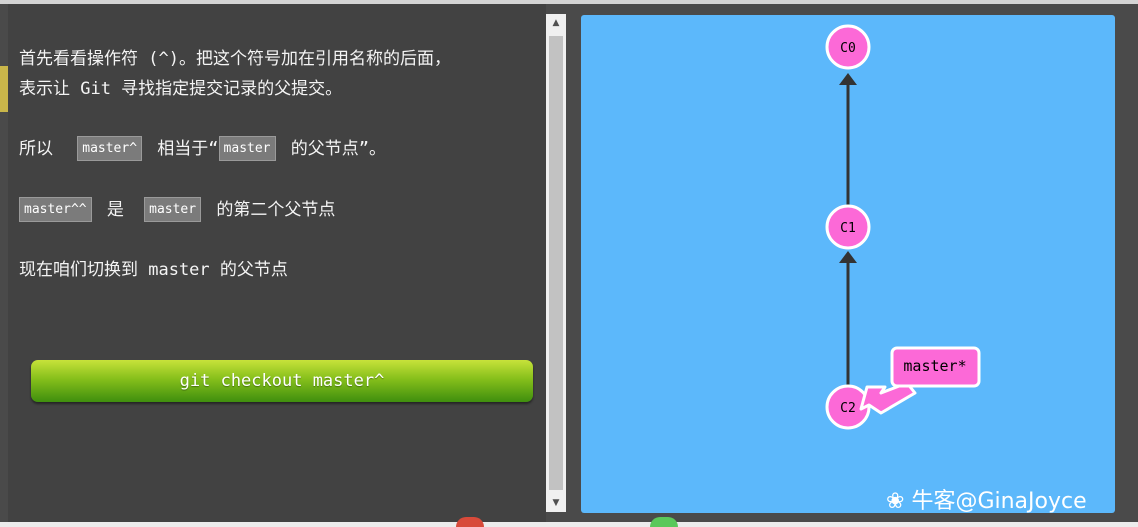 This screenshot has height=527, width=1138. What do you see at coordinates (848, 79) in the screenshot?
I see `edge-c1-c0-arrowhead` at bounding box center [848, 79].